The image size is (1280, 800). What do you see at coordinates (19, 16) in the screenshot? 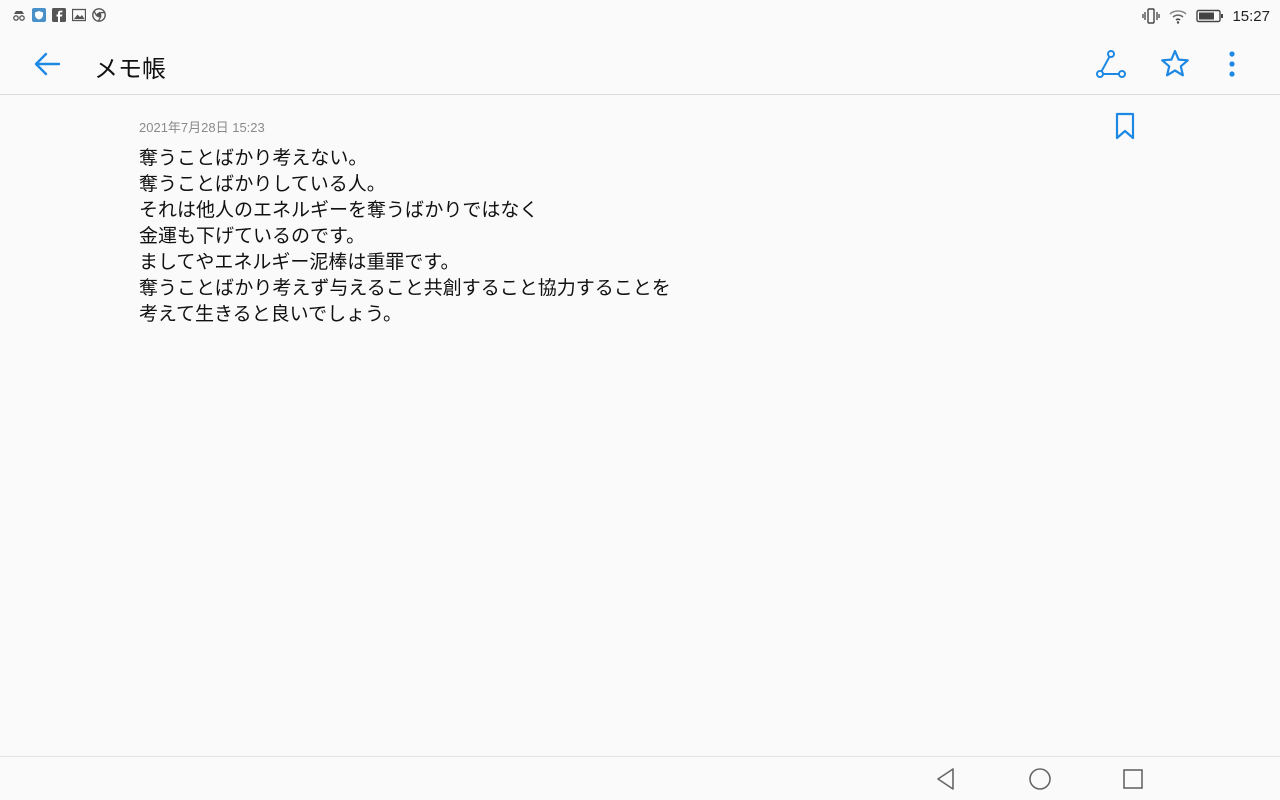
I see `incognito-icon` at bounding box center [19, 16].